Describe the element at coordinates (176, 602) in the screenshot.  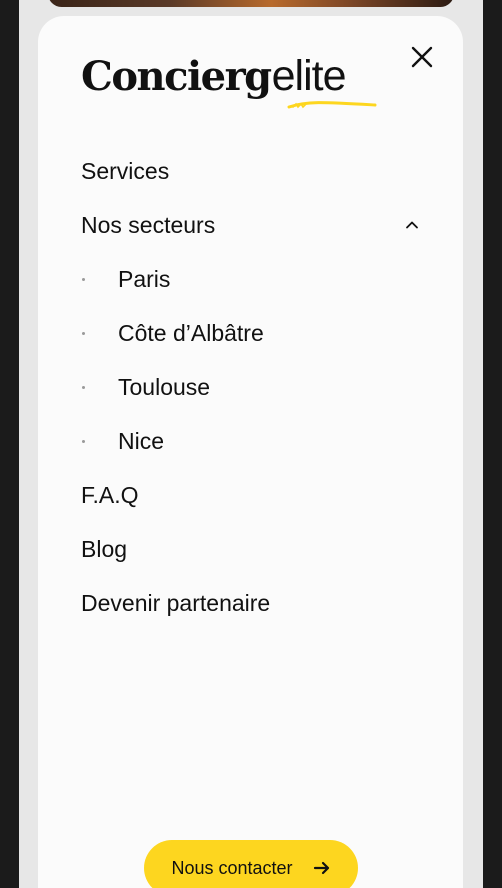
I see `nav-item-label: Devenir partenaire` at that location.